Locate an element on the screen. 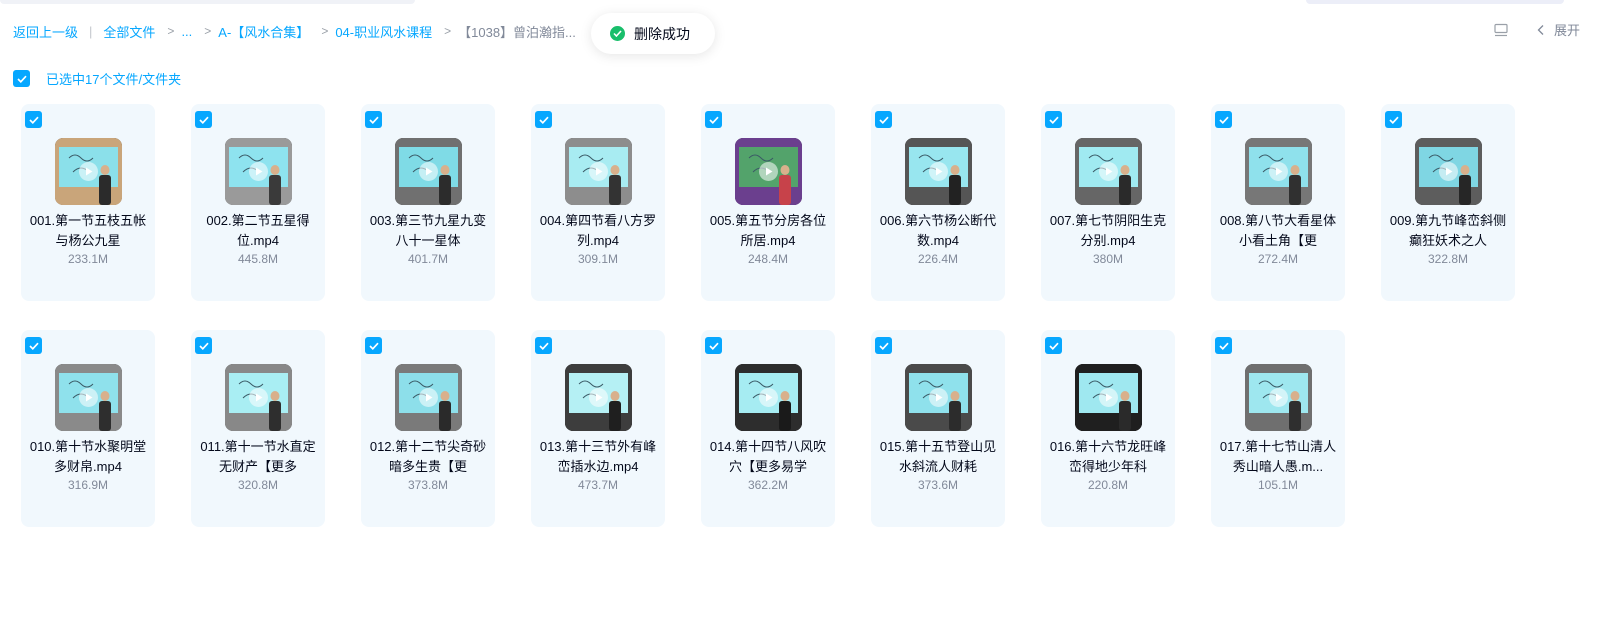  selection-count: 已选中17个文件/文件夹 is located at coordinates (114, 79).